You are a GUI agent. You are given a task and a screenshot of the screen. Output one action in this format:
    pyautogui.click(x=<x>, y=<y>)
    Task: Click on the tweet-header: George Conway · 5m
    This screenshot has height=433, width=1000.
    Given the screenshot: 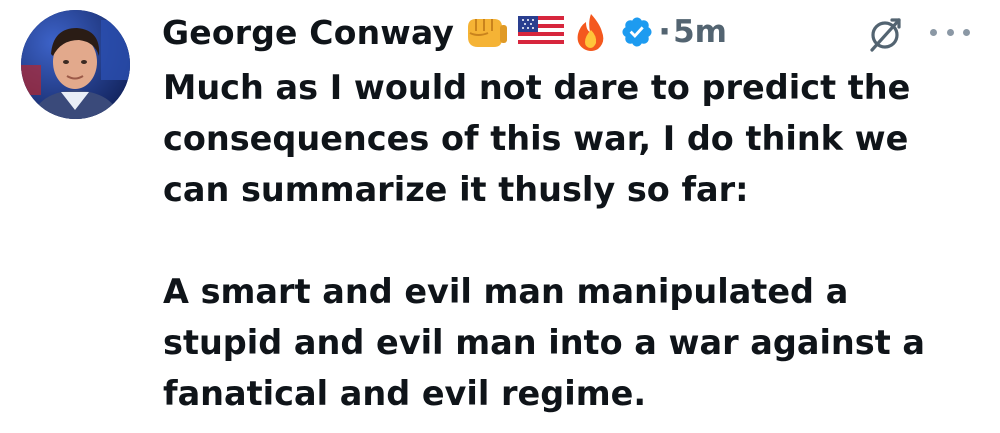 What is the action you would take?
    pyautogui.click(x=444, y=32)
    